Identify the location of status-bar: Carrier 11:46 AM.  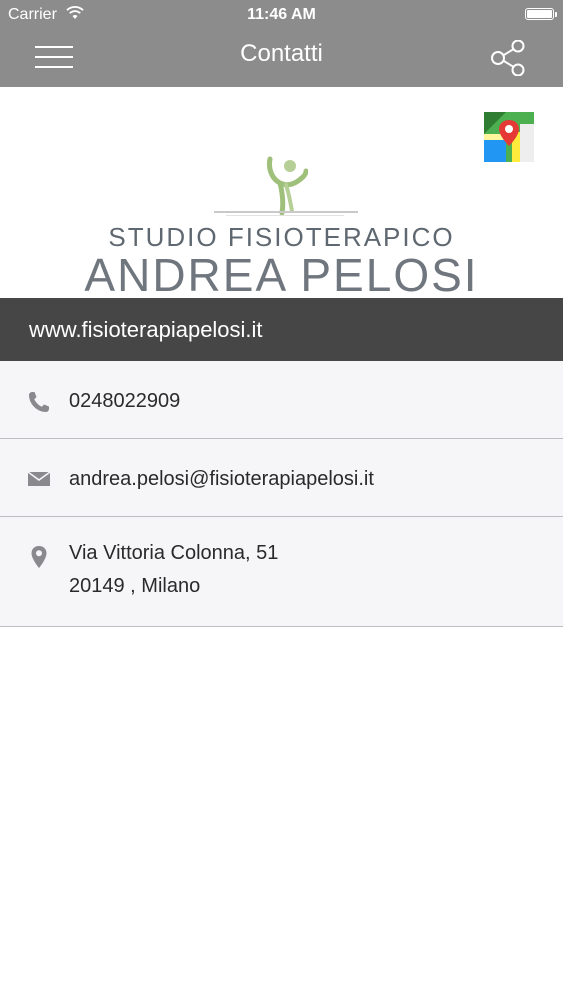
(281, 14).